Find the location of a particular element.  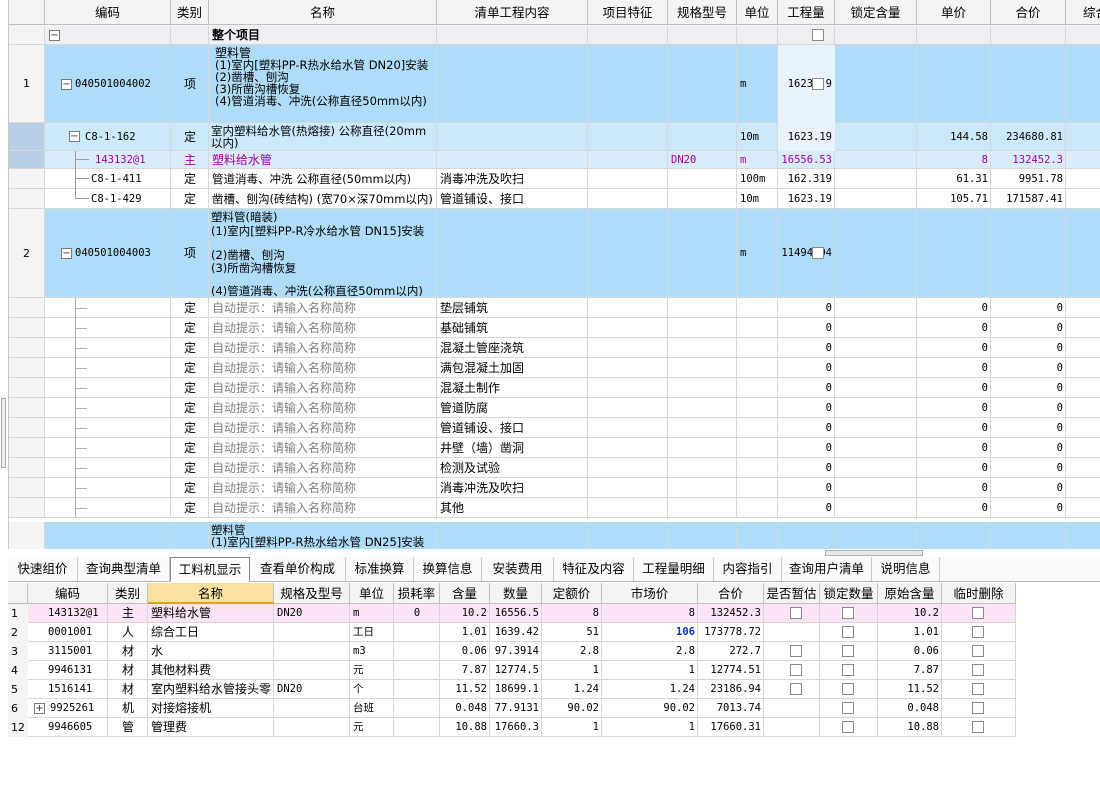

tab-4: 标准换算 is located at coordinates (380, 569).